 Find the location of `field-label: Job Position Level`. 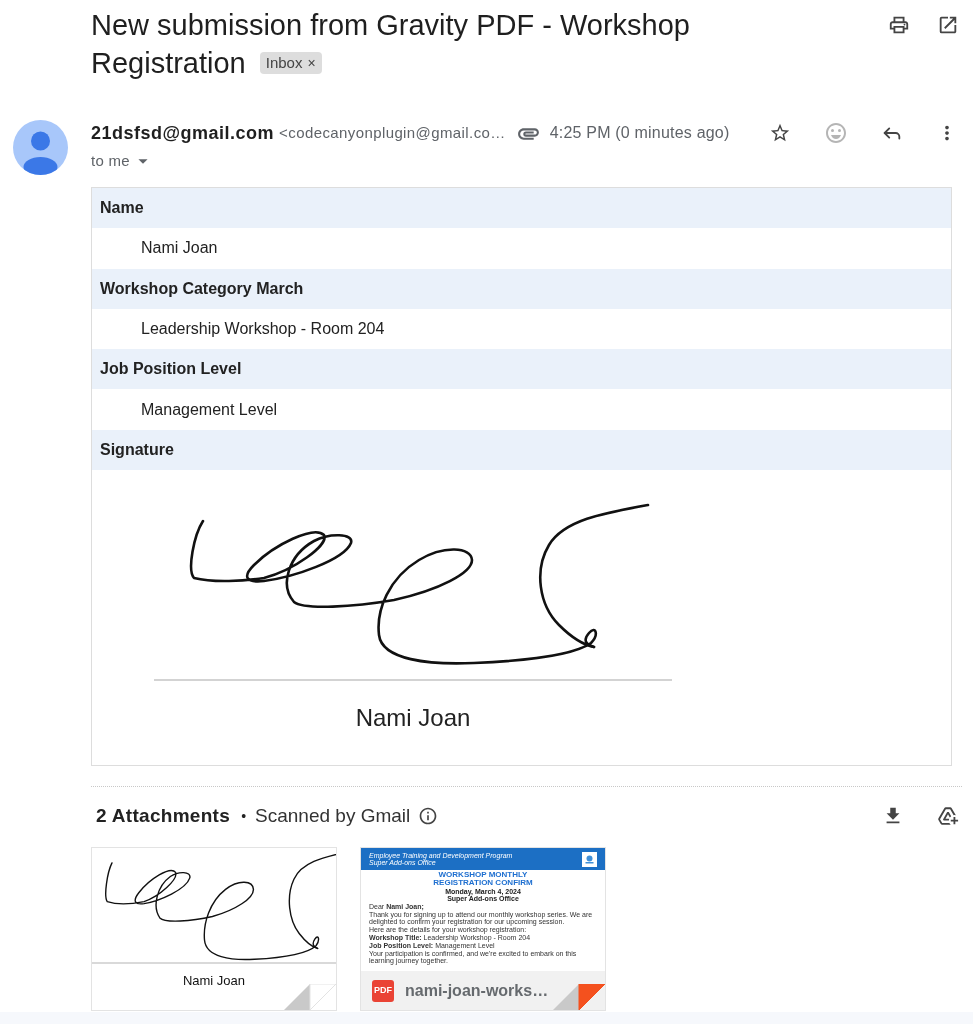

field-label: Job Position Level is located at coordinates (521, 369).